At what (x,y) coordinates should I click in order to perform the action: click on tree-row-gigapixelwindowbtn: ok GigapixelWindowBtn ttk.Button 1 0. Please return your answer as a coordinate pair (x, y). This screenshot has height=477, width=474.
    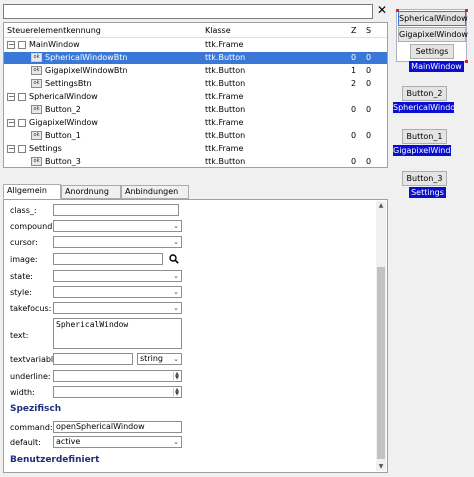
    Looking at the image, I should click on (195, 71).